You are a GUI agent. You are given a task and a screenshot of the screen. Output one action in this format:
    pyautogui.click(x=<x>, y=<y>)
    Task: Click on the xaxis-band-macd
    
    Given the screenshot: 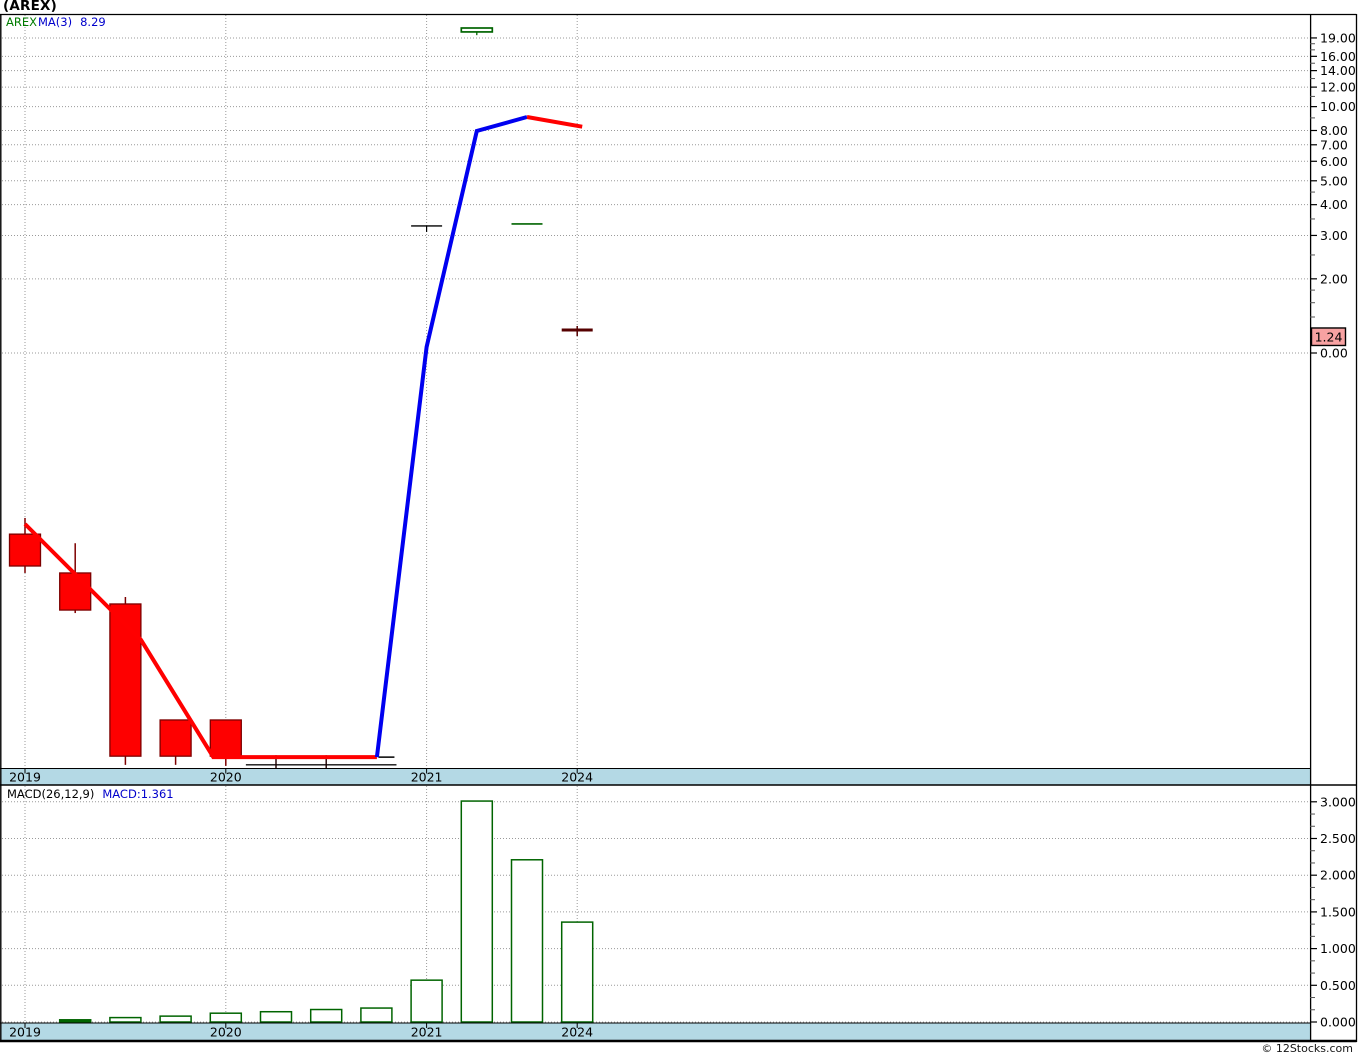 What is the action you would take?
    pyautogui.click(x=655, y=1031)
    